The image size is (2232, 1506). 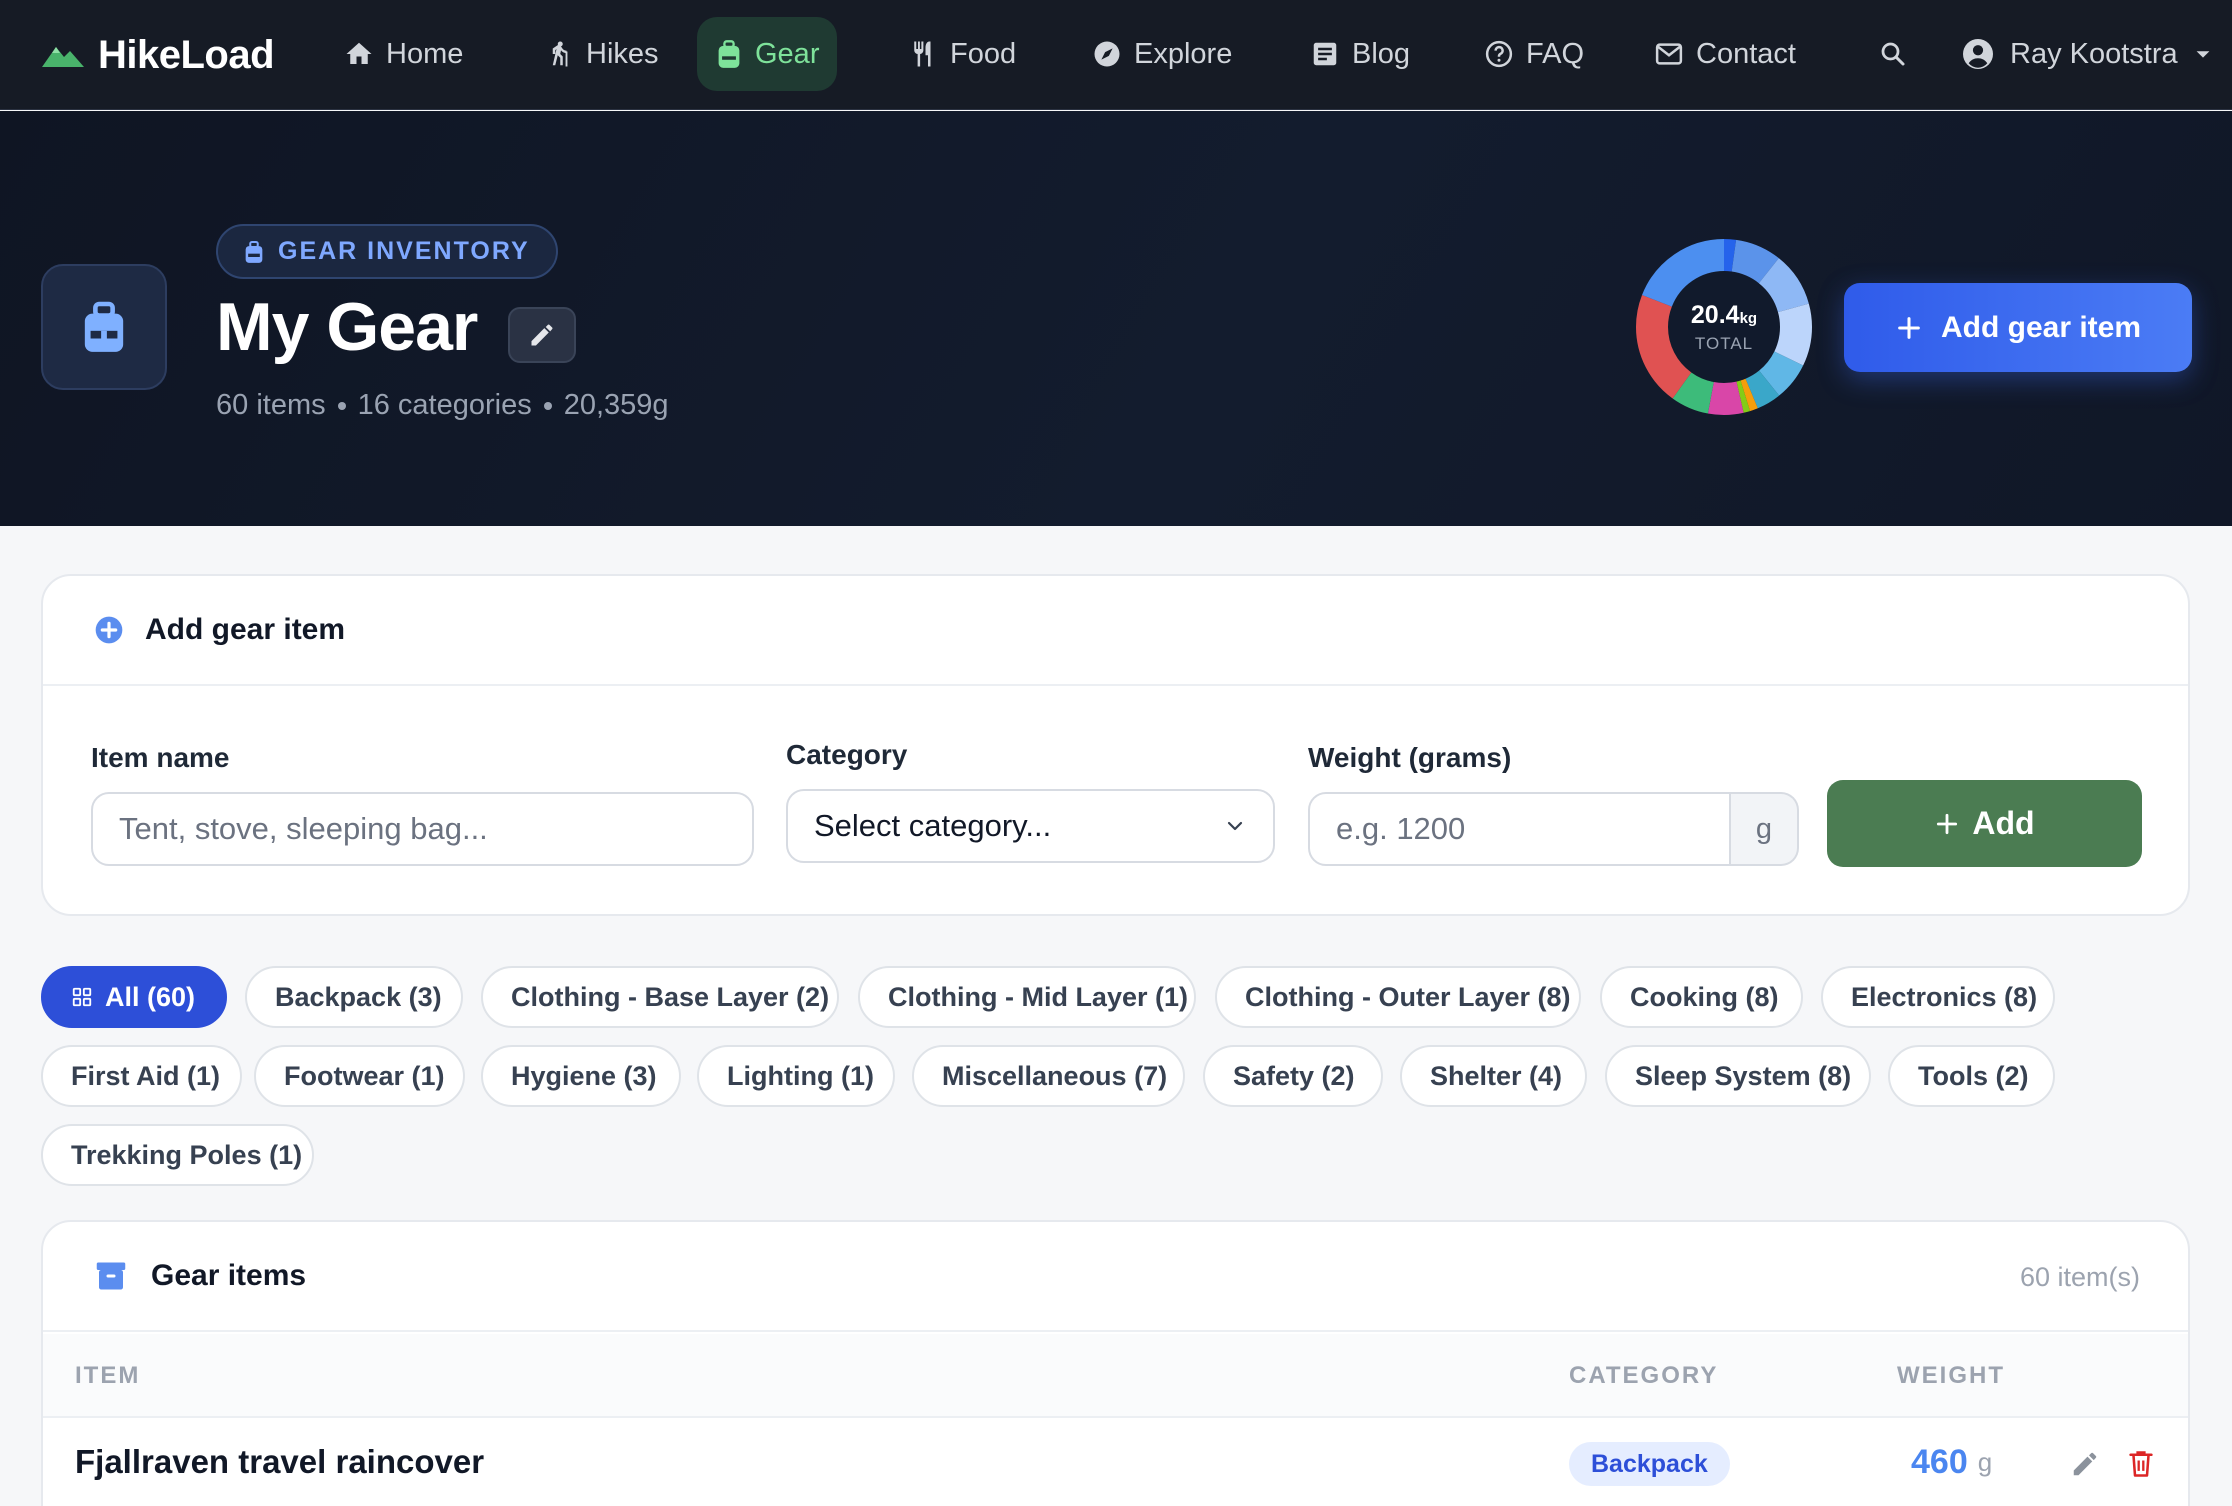 What do you see at coordinates (271, 405) in the screenshot?
I see `item-count: 60 items` at bounding box center [271, 405].